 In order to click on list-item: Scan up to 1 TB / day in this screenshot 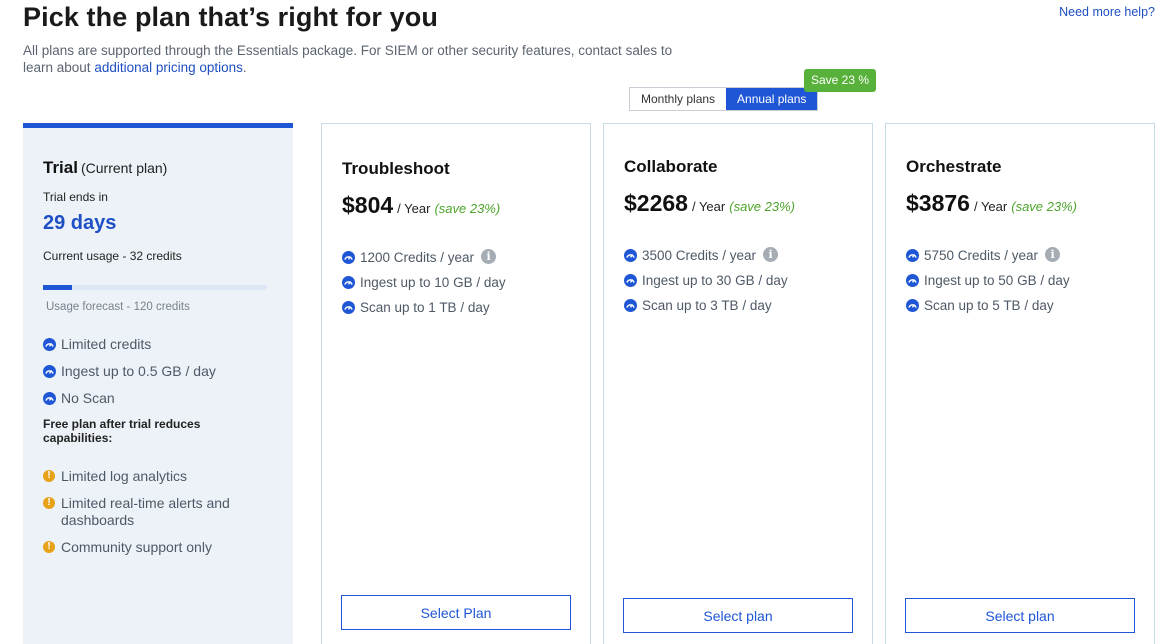, I will do `click(466, 307)`.